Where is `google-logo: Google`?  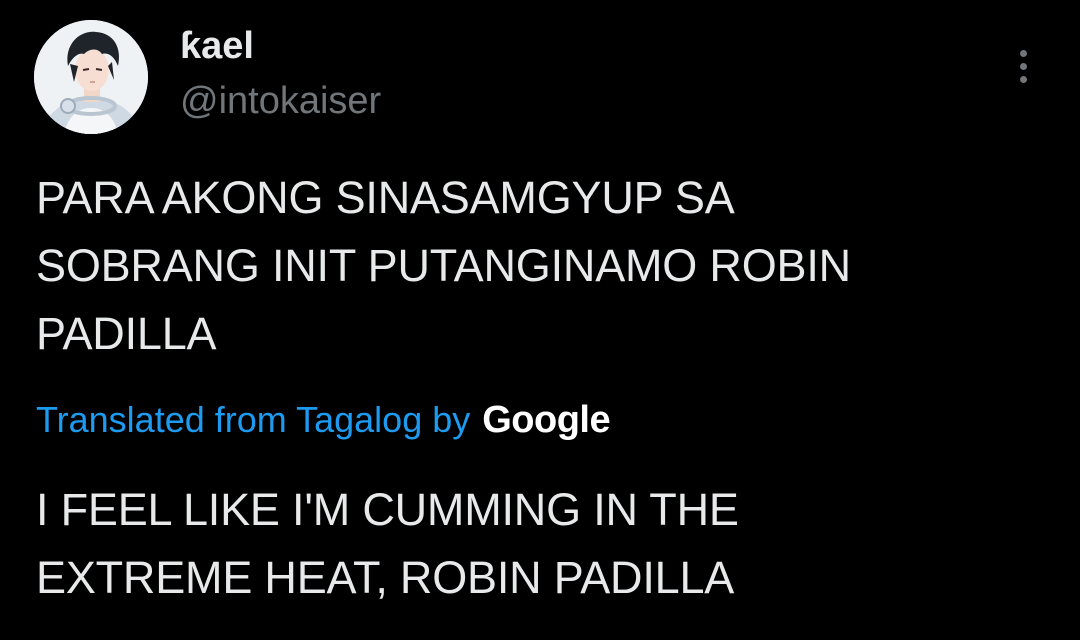
google-logo: Google is located at coordinates (546, 419).